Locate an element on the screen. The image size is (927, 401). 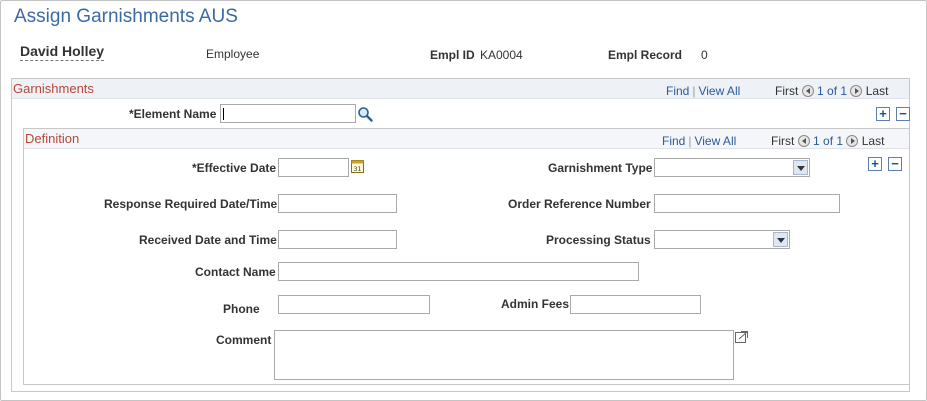
contact-name-input is located at coordinates (458, 271).